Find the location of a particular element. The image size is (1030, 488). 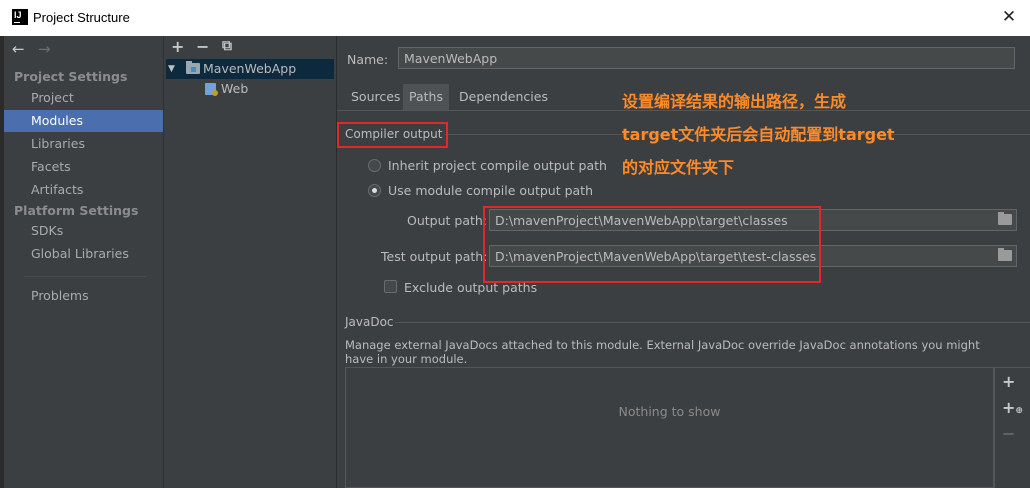

close-button: ✕ is located at coordinates (1009, 17).